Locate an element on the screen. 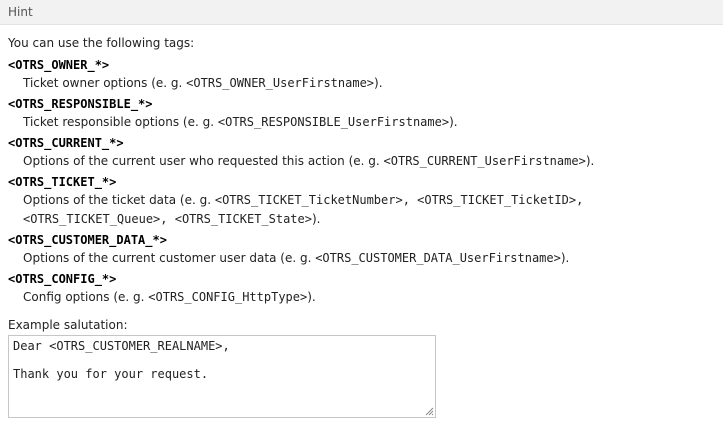 The width and height of the screenshot is (723, 424). tag-name: <OTRS_CUSTOMER_DATA_*> is located at coordinates (87, 240).